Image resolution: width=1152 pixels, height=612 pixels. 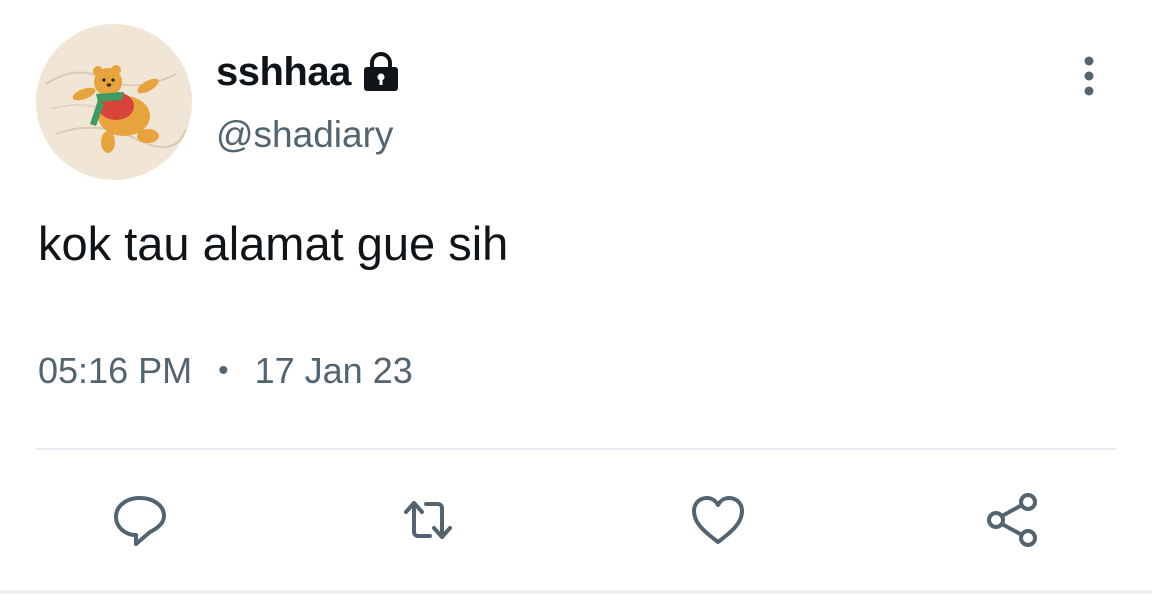 I want to click on heart-icon, so click(x=718, y=520).